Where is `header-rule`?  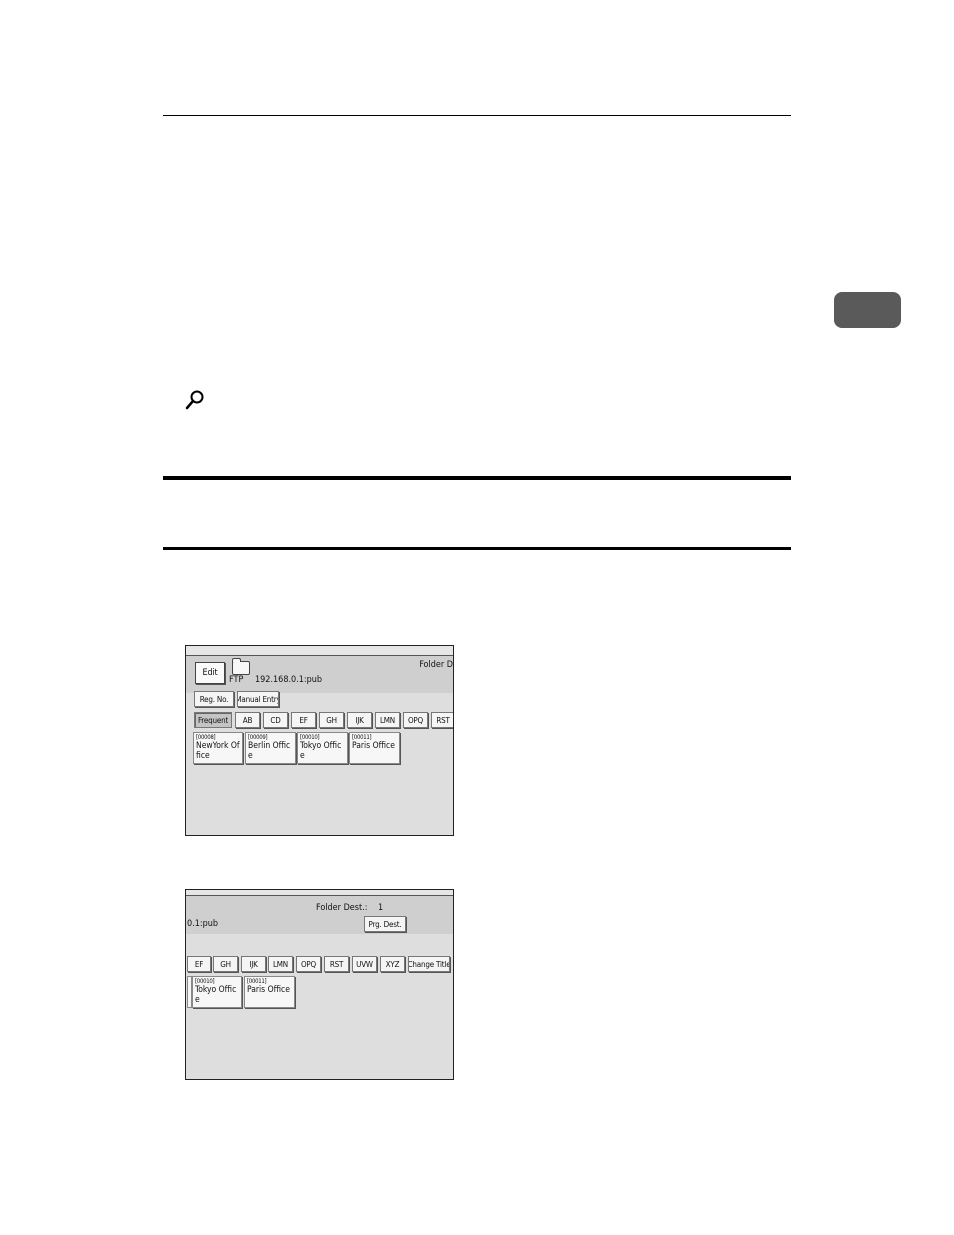 header-rule is located at coordinates (477, 115).